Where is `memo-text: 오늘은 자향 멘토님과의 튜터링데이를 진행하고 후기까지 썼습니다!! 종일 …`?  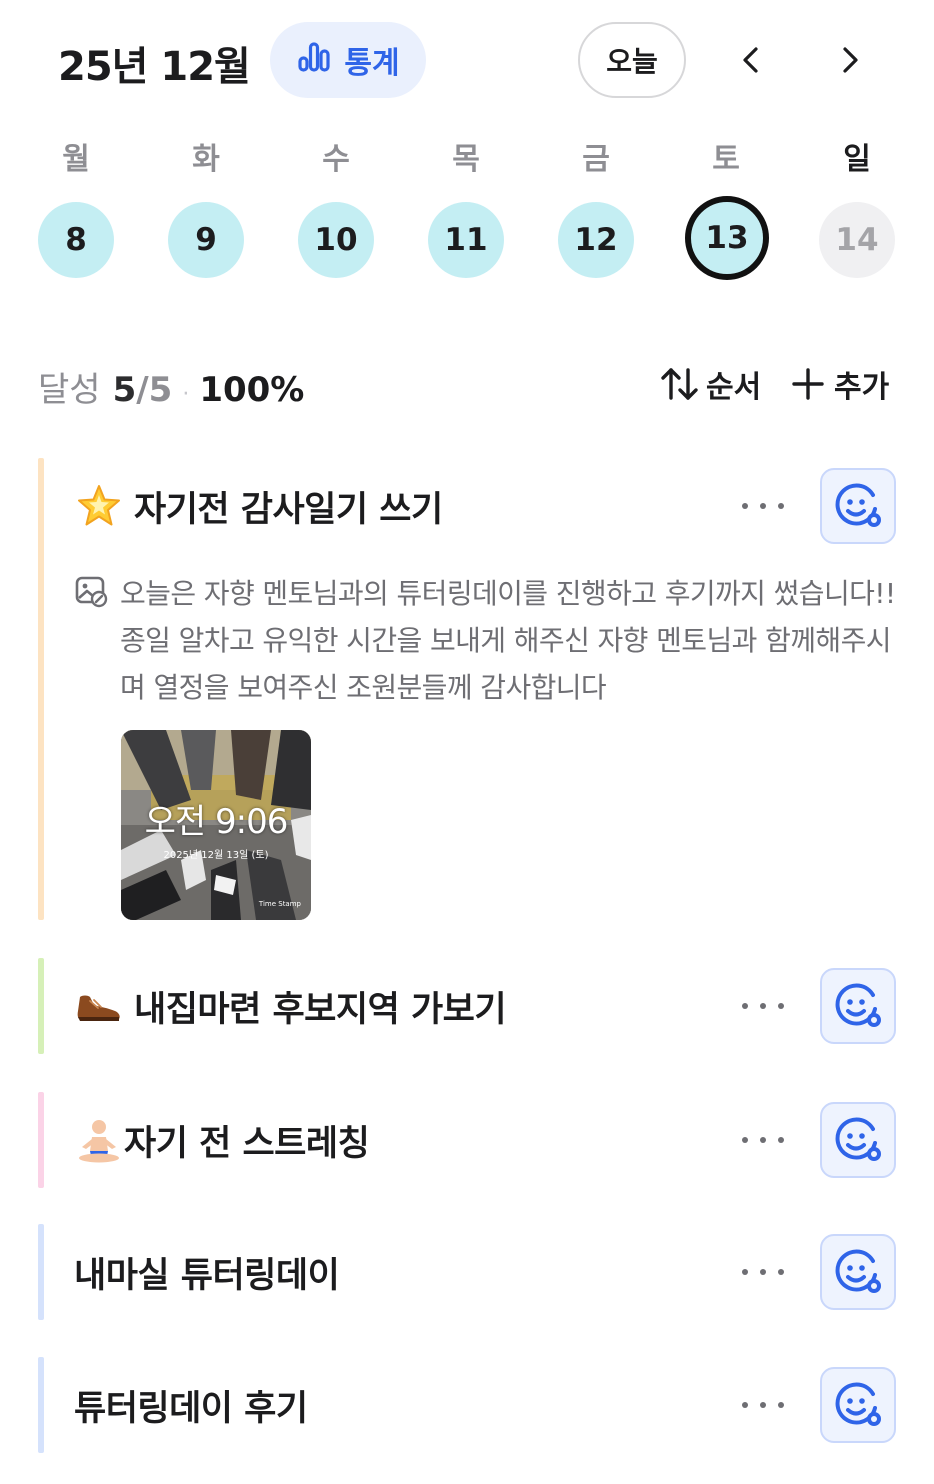 memo-text: 오늘은 자향 멘토님과의 튜터링데이를 진행하고 후기까지 썼습니다!! 종일 … is located at coordinates (508, 640).